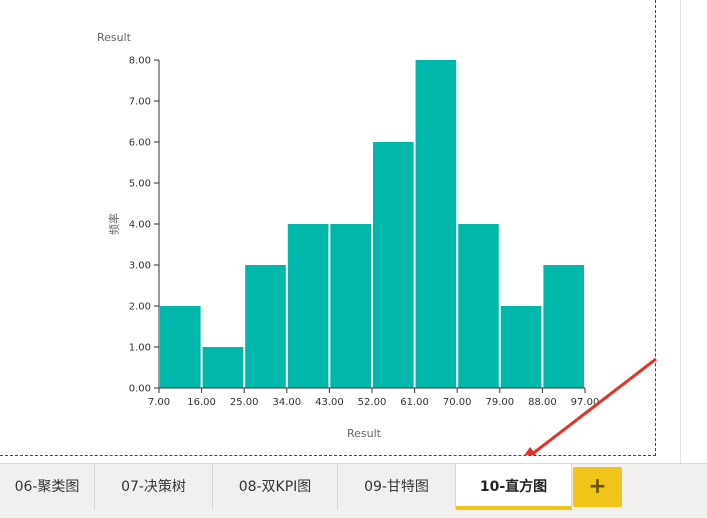  I want to click on tab-label: 08-双KPI图, so click(275, 487).